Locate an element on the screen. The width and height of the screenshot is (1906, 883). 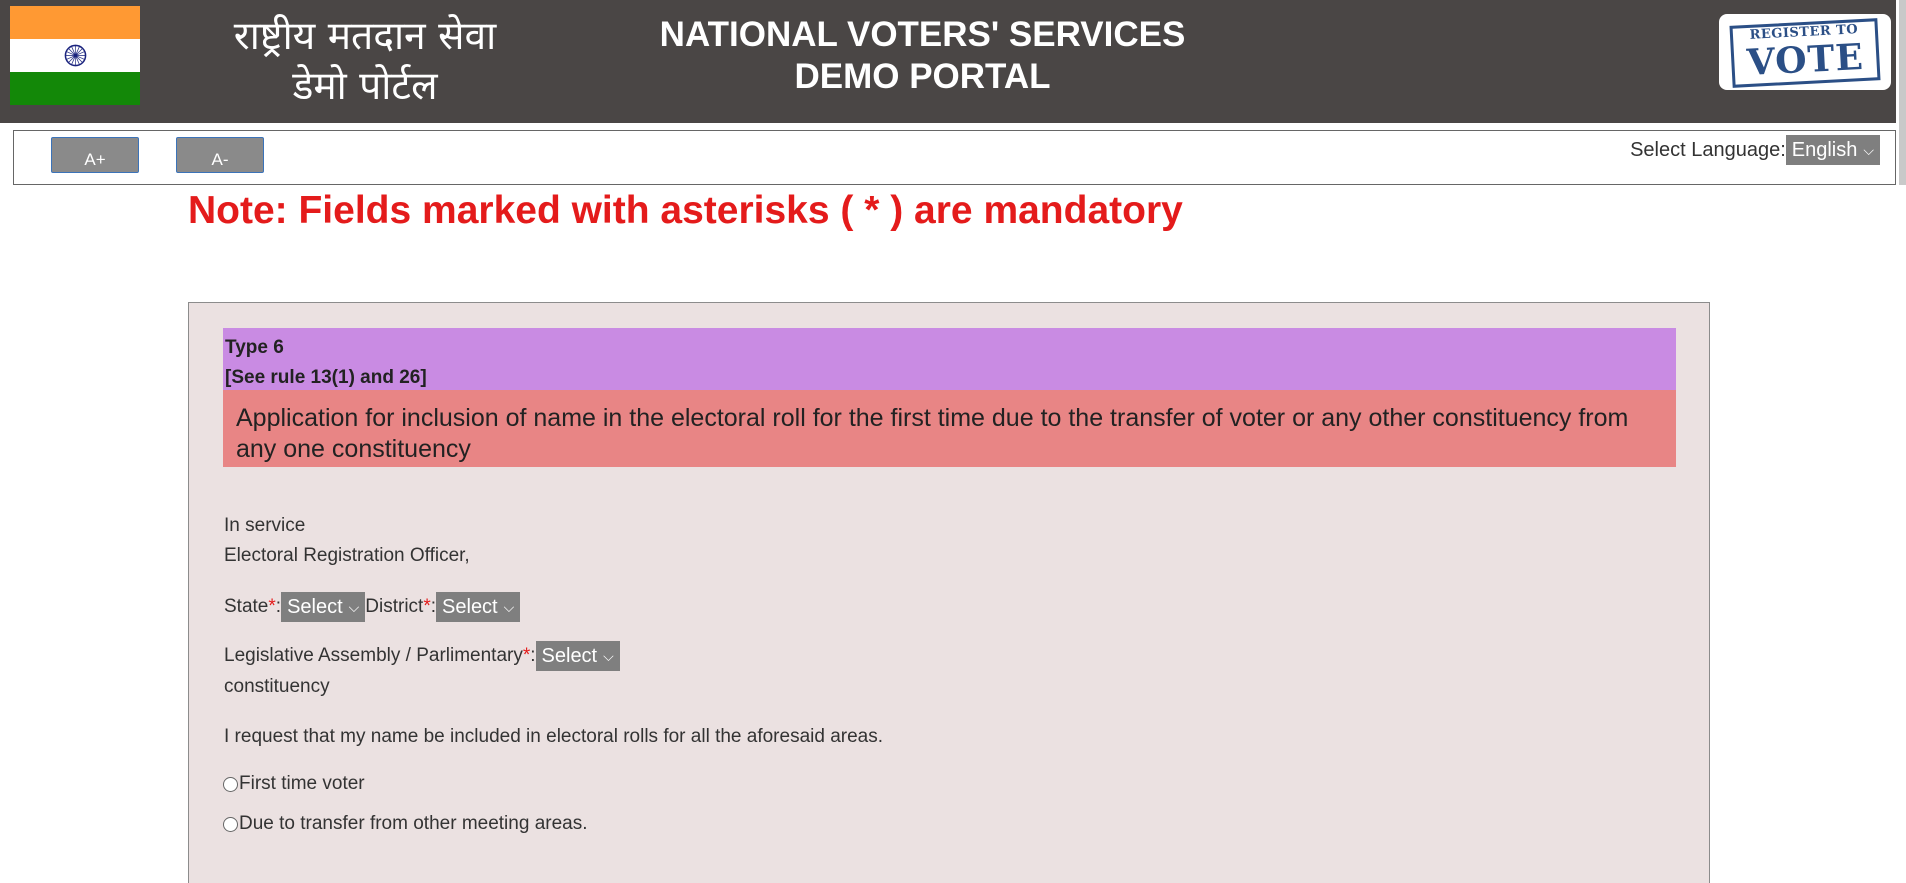
language-label: Select Language: is located at coordinates (1708, 149).